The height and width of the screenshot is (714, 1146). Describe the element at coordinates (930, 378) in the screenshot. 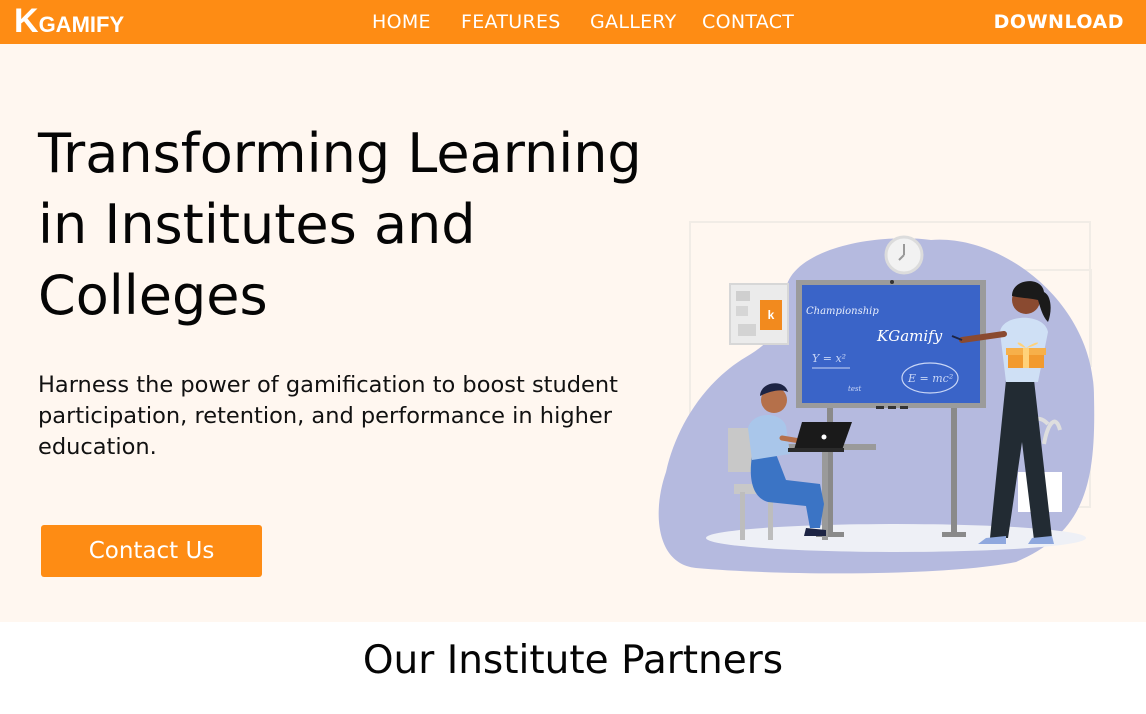

I see `board-equation-right: E = mc²` at that location.